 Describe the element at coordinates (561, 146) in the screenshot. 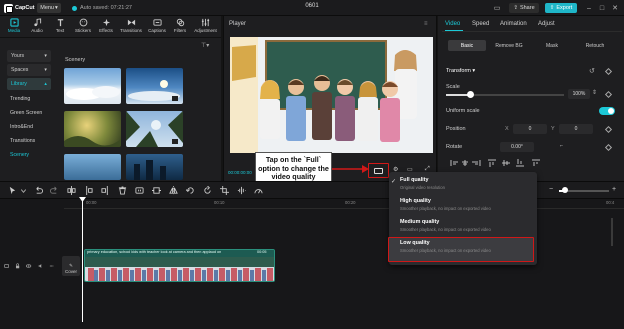

I see `rotate-reset-icon: ⌐` at that location.